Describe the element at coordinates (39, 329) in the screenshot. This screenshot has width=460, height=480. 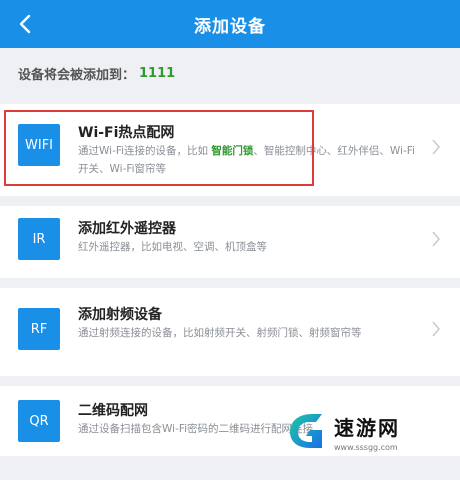
I see `rf-badge-icon: RF` at that location.